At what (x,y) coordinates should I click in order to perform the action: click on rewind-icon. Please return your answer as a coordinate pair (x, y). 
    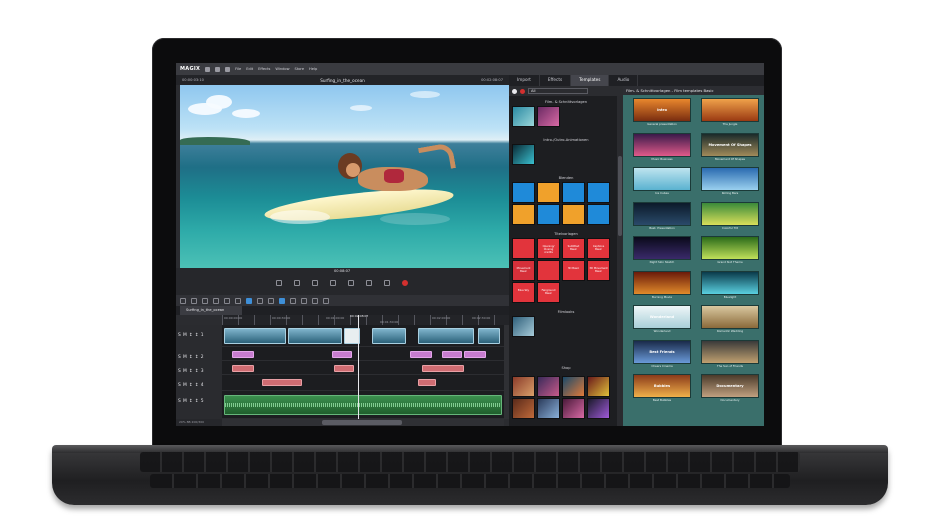
    Looking at the image, I should click on (333, 283).